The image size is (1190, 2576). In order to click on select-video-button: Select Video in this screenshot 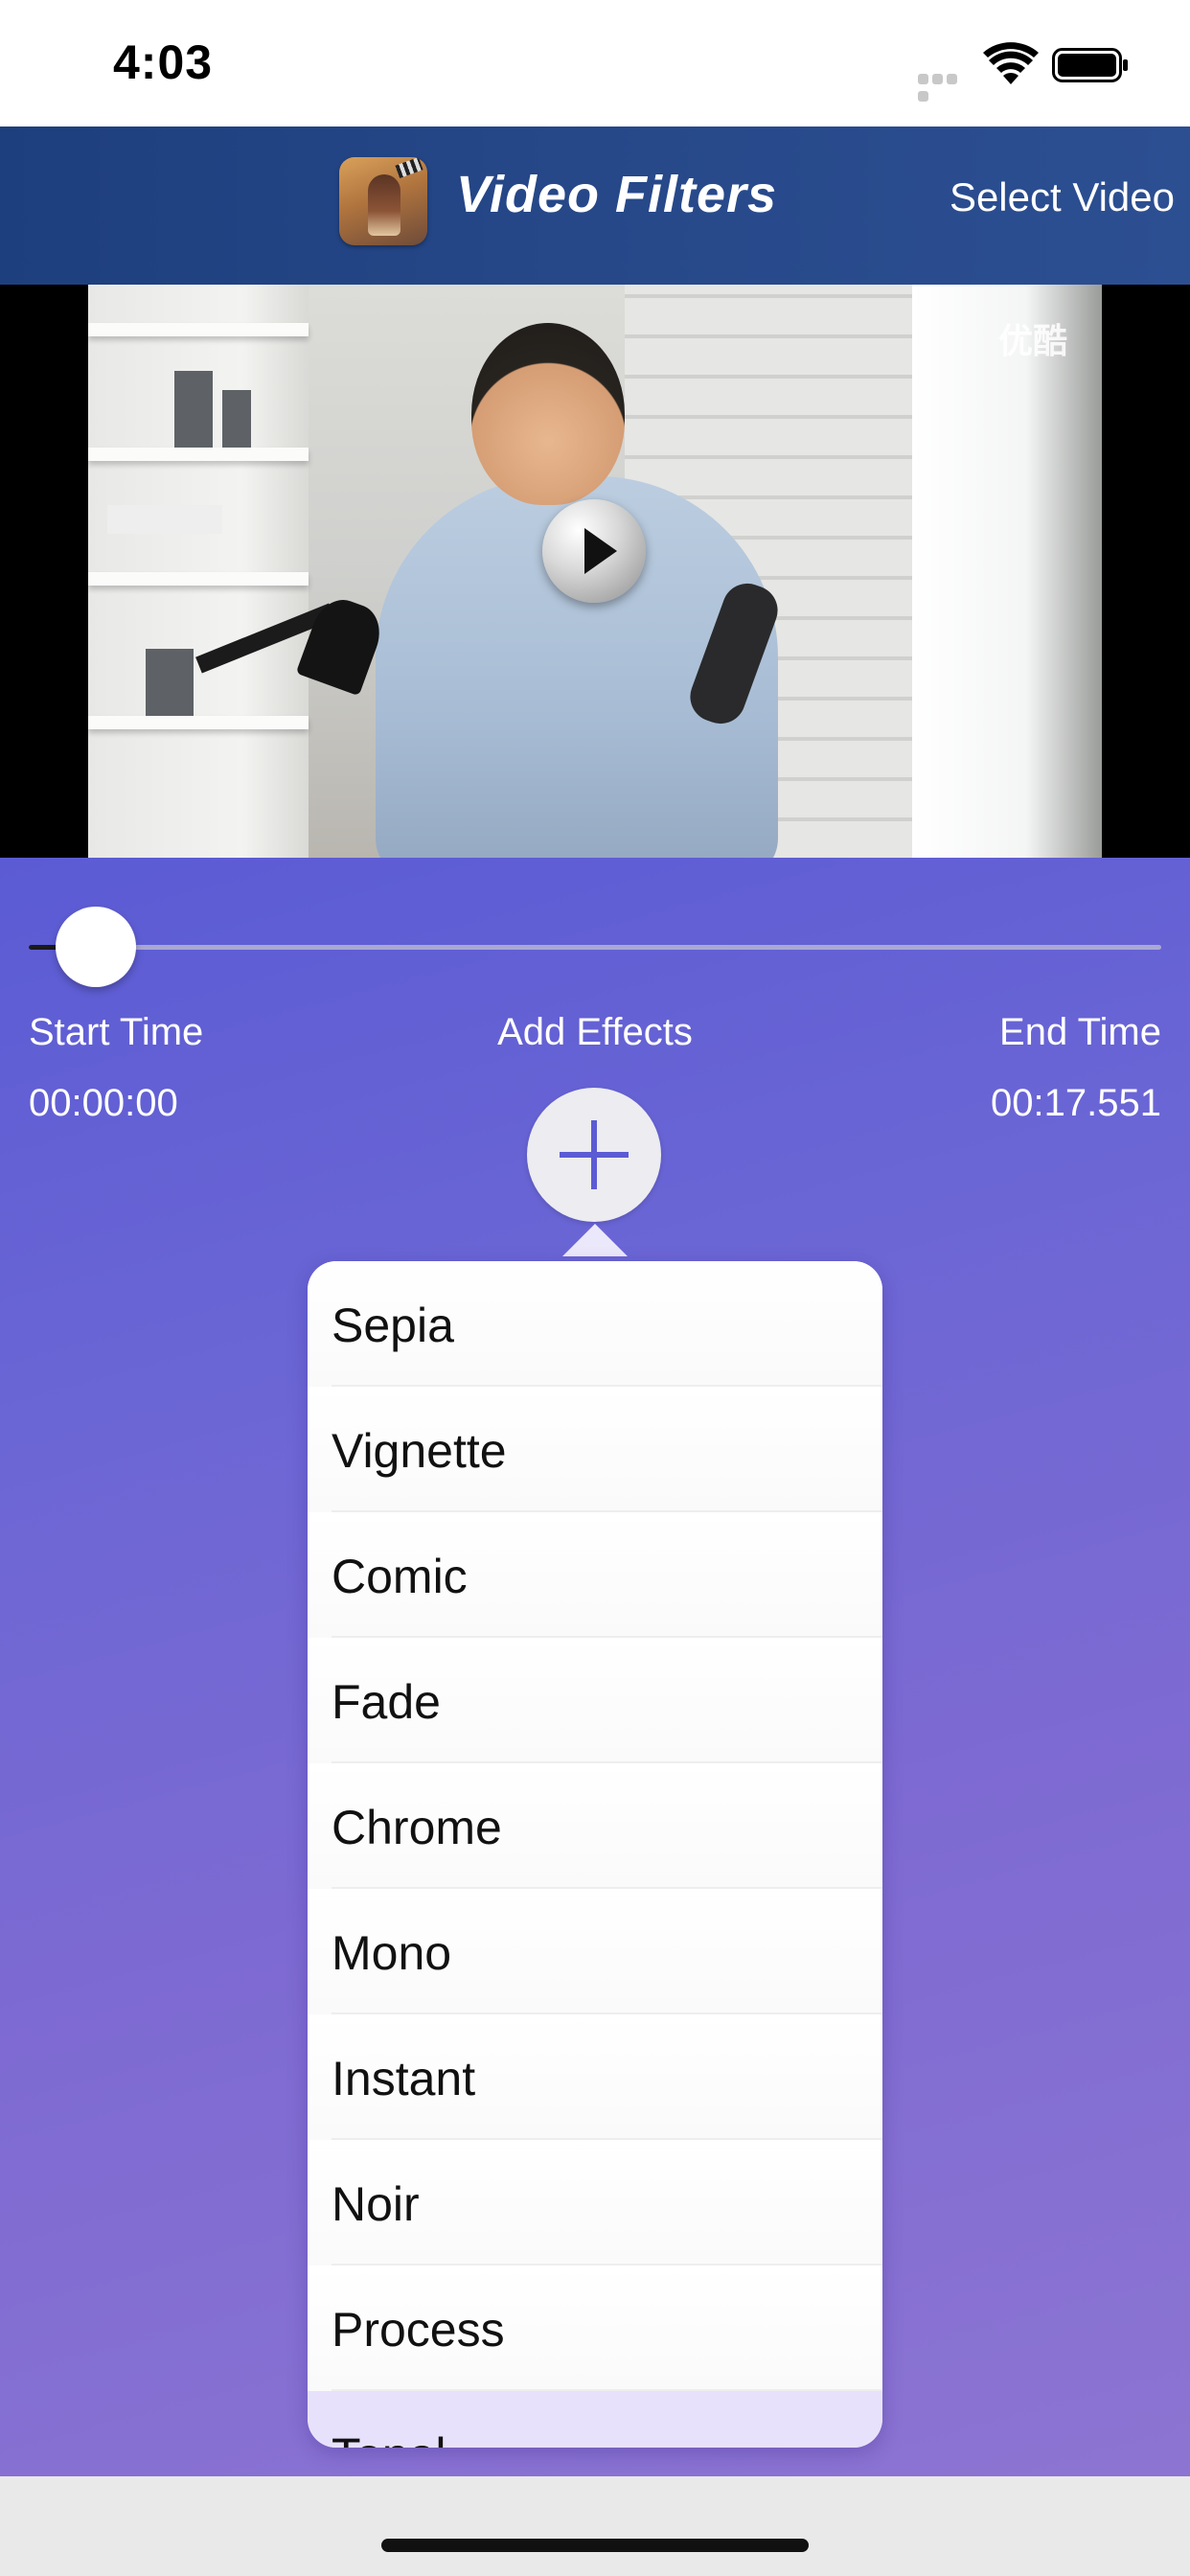, I will do `click(1063, 197)`.